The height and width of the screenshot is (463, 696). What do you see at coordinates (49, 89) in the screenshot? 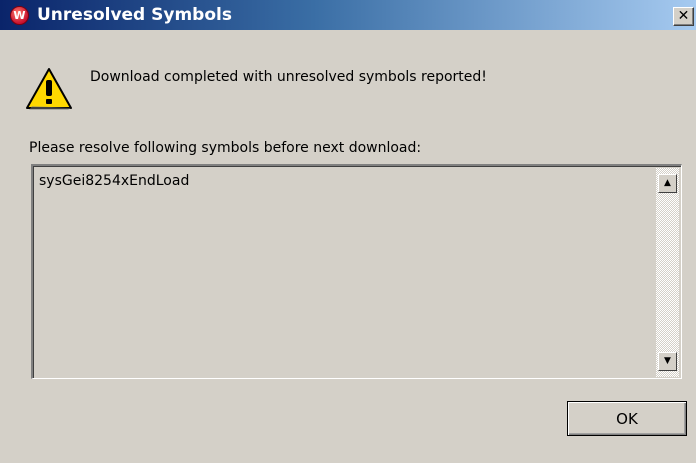
I see `warning-icon` at bounding box center [49, 89].